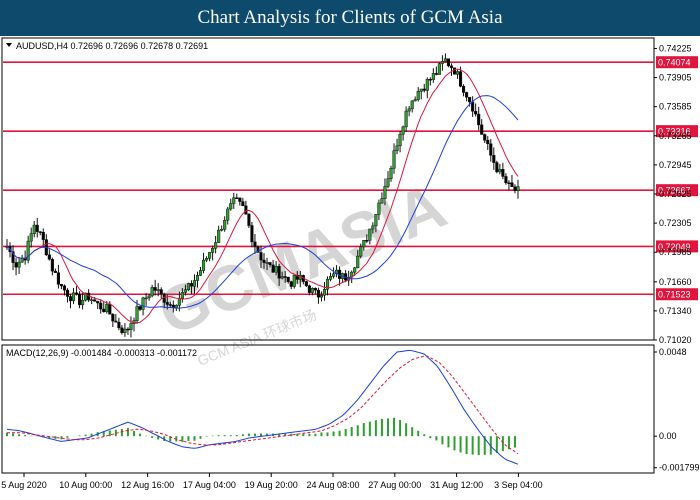 The image size is (700, 500). Describe the element at coordinates (675, 340) in the screenshot. I see `y-tick-label: 0.71020` at that location.